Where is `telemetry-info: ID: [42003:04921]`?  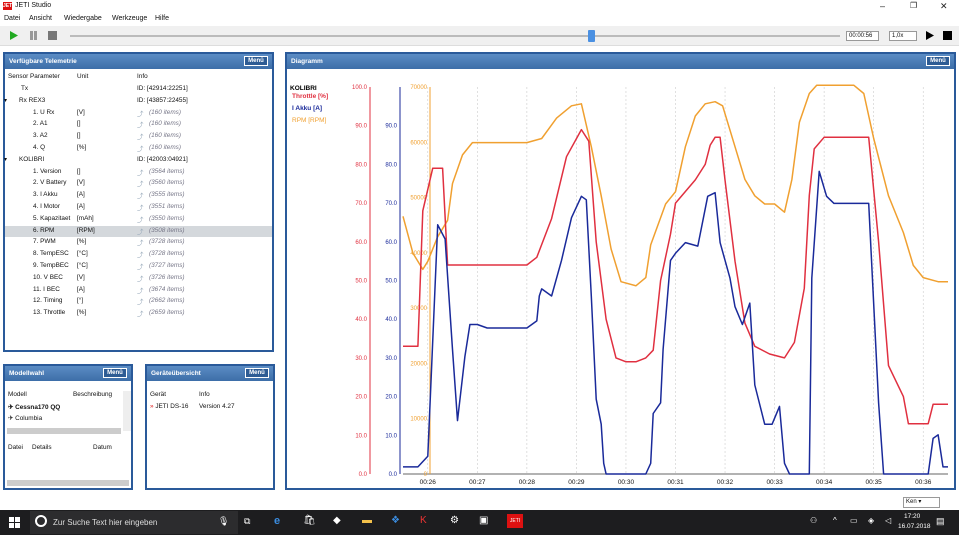 telemetry-info: ID: [42003:04921] is located at coordinates (162, 159).